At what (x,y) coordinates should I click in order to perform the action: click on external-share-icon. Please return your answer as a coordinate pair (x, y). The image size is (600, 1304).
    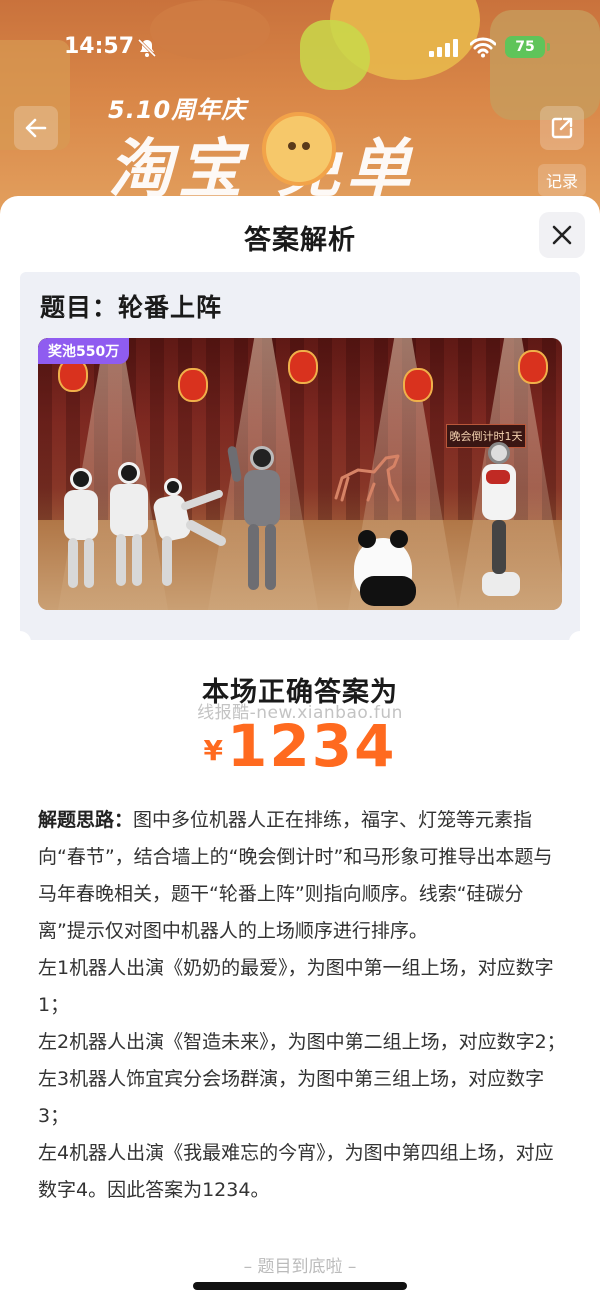
    Looking at the image, I should click on (562, 128).